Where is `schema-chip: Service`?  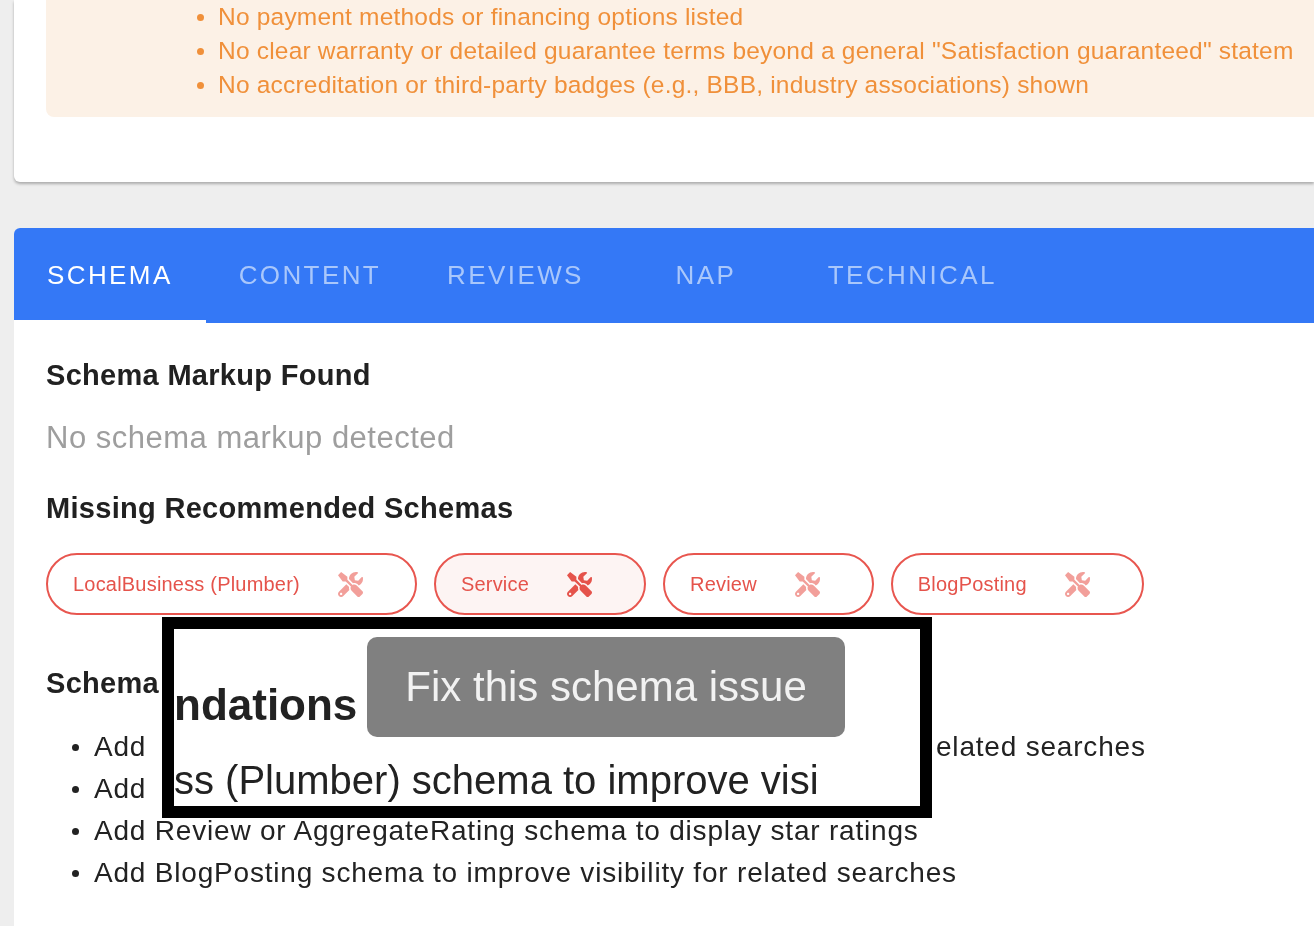 schema-chip: Service is located at coordinates (539, 584).